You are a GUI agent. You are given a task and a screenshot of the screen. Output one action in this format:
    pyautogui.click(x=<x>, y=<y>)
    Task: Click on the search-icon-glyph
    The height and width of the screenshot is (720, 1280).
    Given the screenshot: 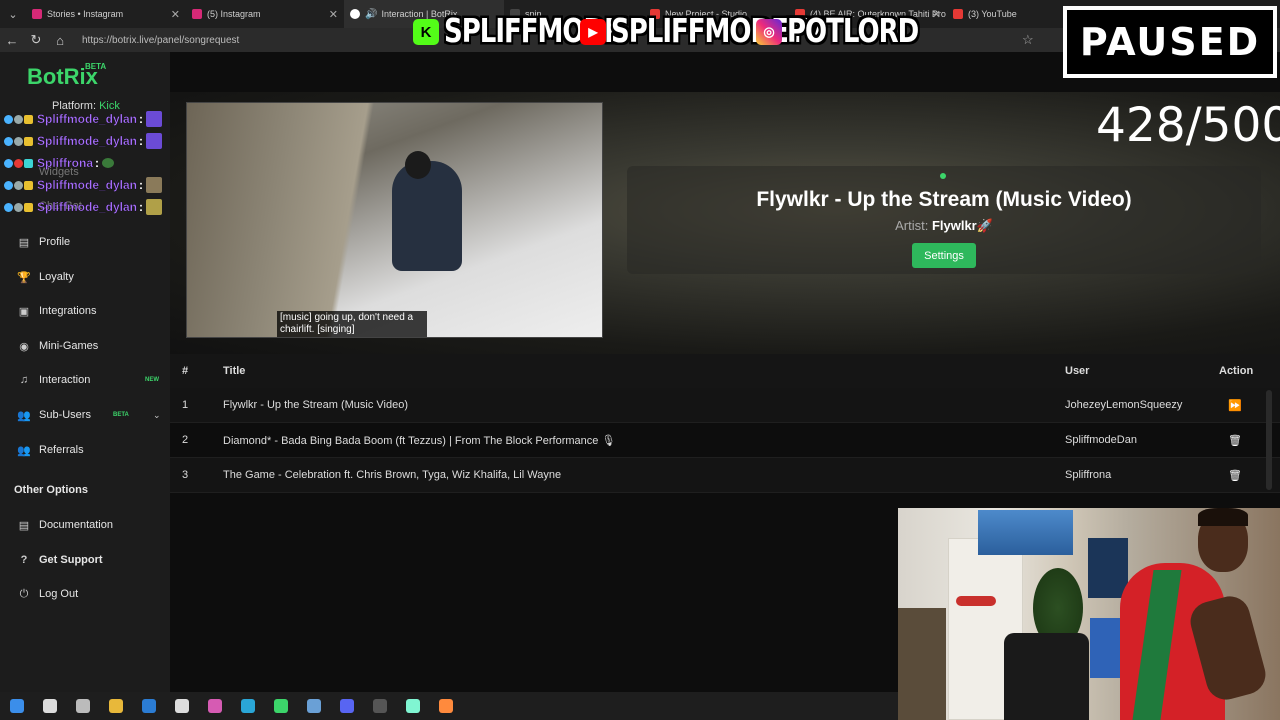 What is the action you would take?
    pyautogui.click(x=49, y=706)
    